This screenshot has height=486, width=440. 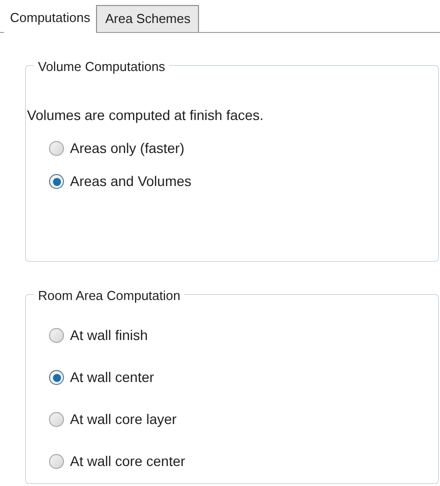 I want to click on radio-label: At wall center, so click(x=112, y=377).